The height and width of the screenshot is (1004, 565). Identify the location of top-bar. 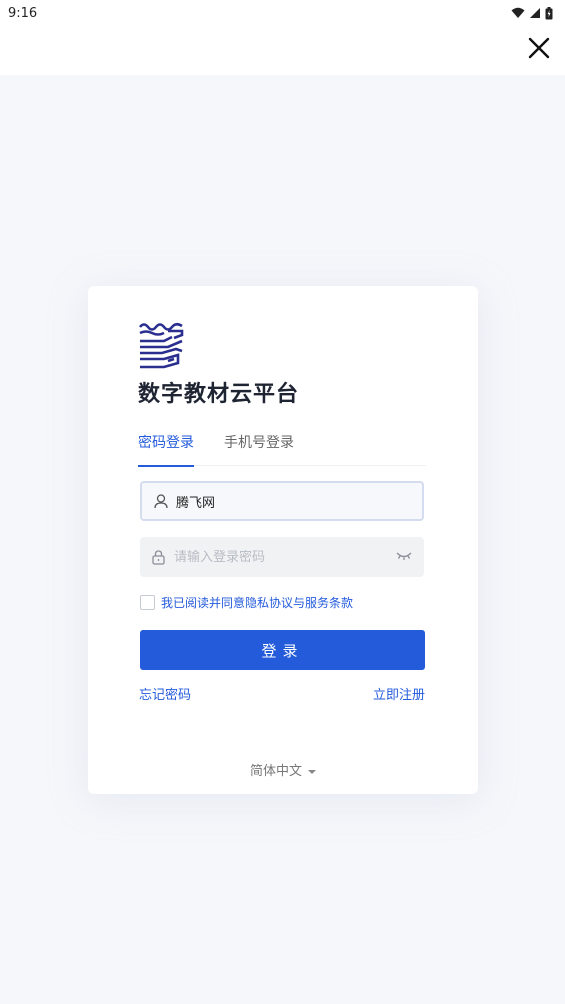
(282, 50).